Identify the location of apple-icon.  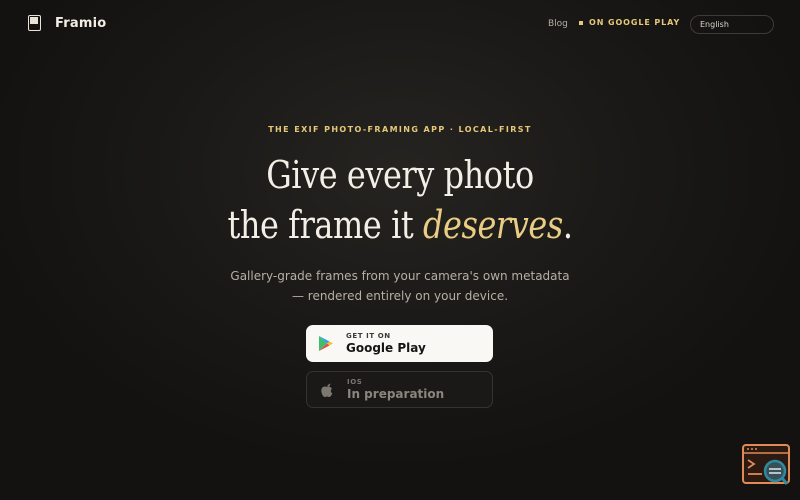
(327, 390).